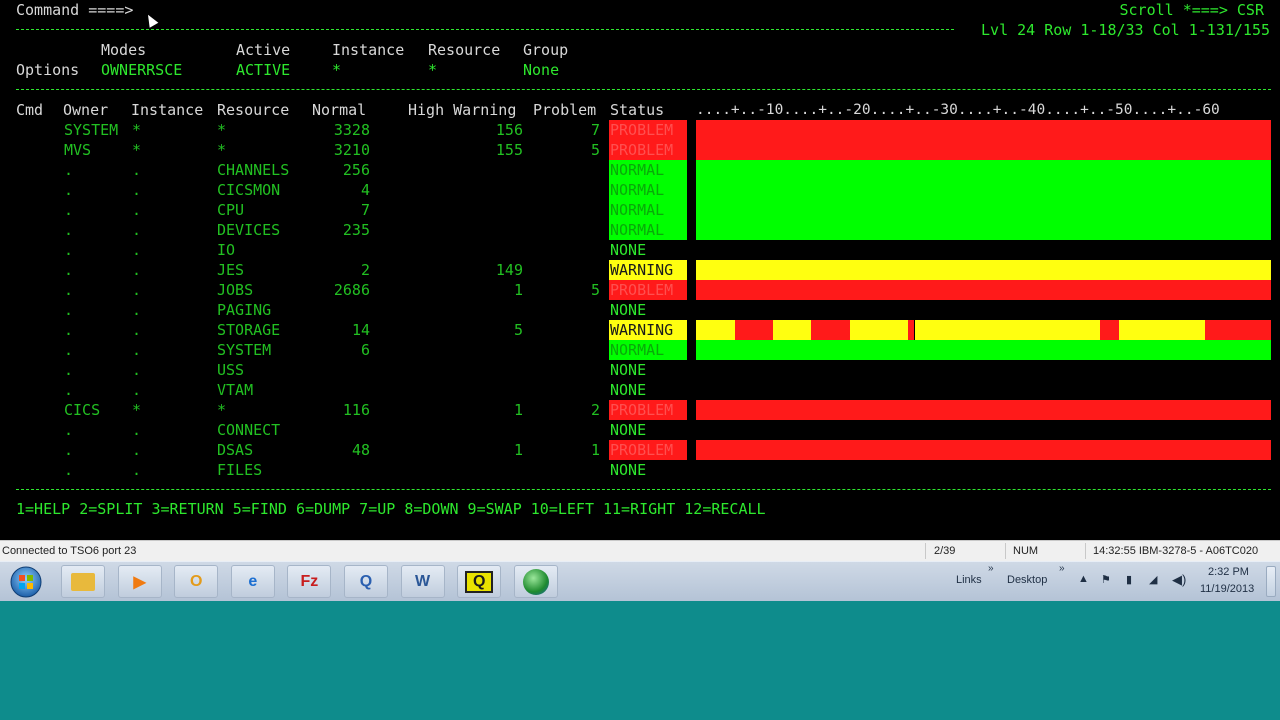 Image resolution: width=1280 pixels, height=720 pixels. I want to click on remote-client-icon: Q, so click(366, 581).